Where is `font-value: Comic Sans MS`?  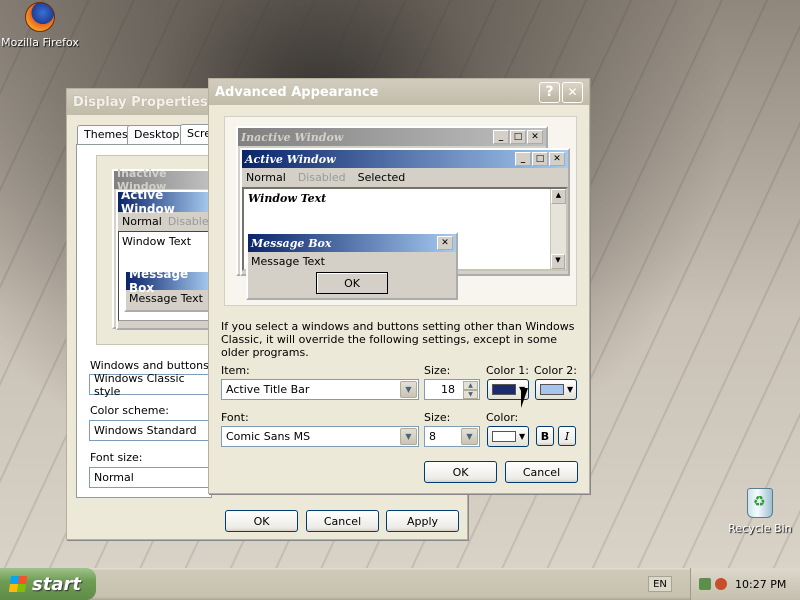 font-value: Comic Sans MS is located at coordinates (268, 436).